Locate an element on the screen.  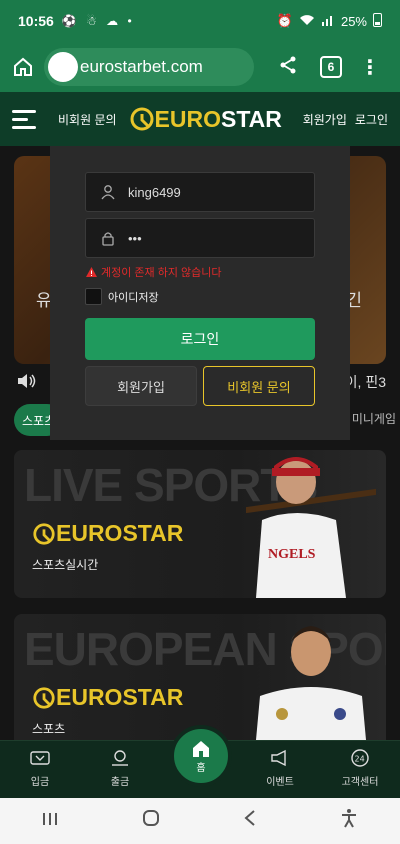
system-navigation-bar is located at coordinates (200, 821).